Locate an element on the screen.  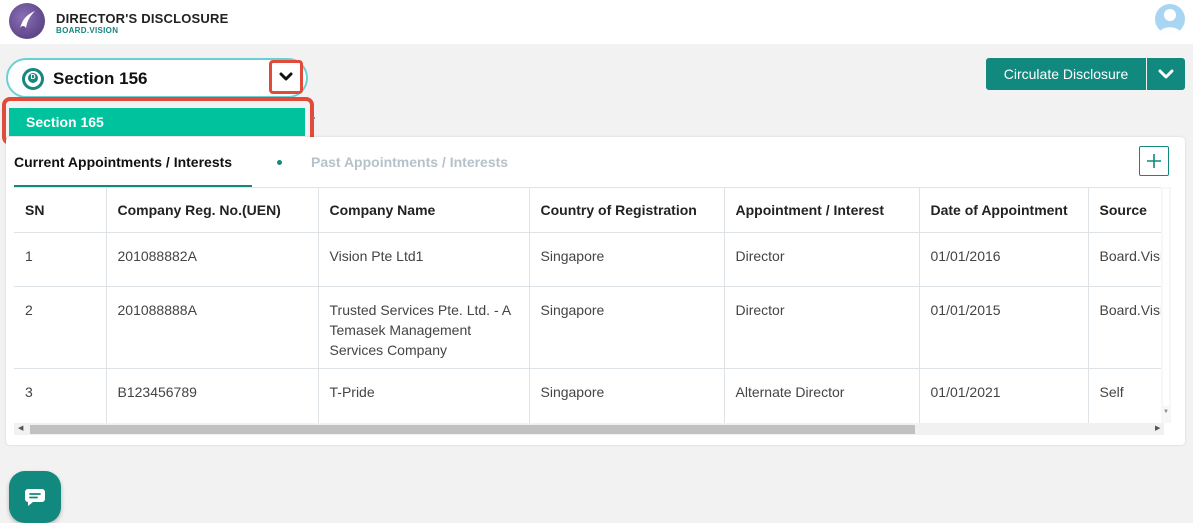
vertical-scroll-thumb is located at coordinates (1166, 297).